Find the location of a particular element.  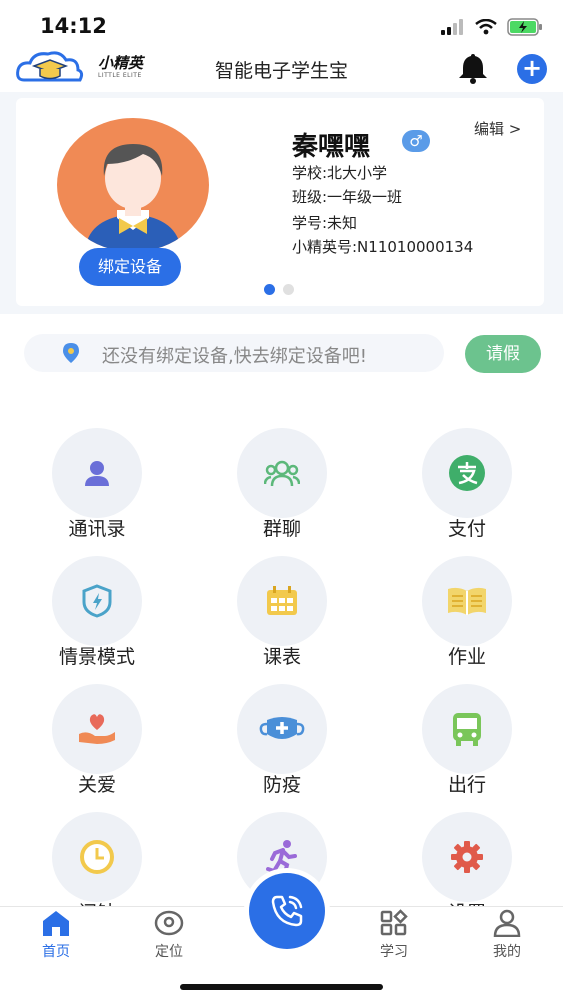

class-info: 班级:一年级一班 is located at coordinates (347, 197).